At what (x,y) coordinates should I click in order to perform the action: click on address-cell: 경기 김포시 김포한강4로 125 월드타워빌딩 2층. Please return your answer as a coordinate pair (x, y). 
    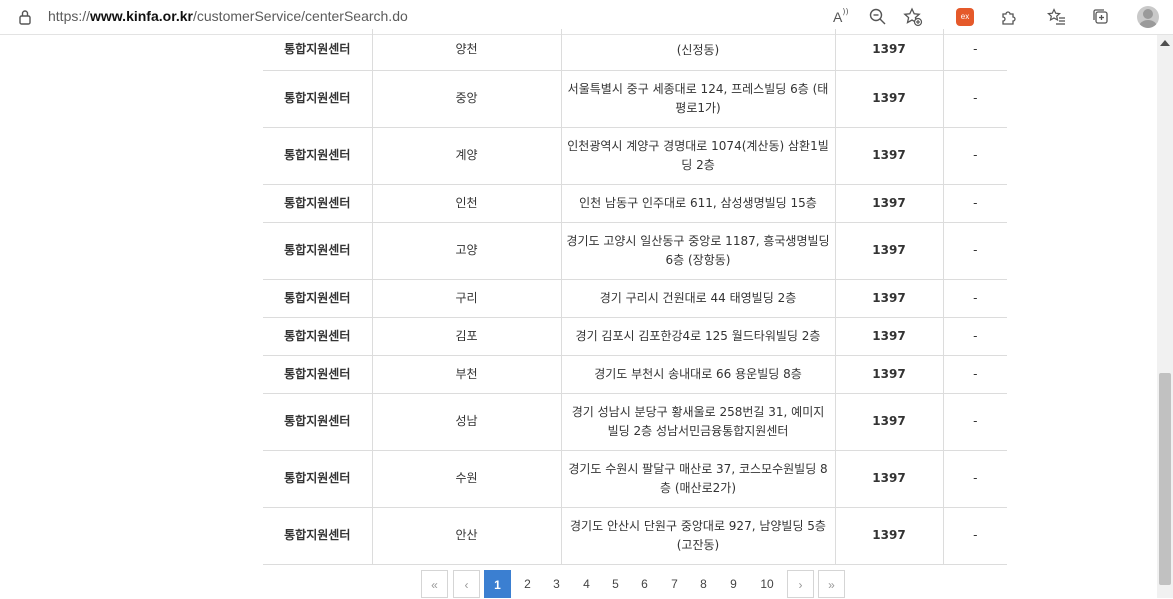
    Looking at the image, I should click on (698, 336).